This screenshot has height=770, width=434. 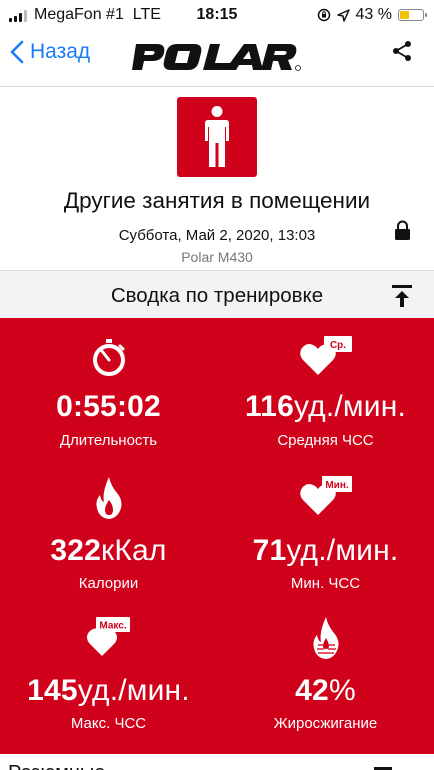 What do you see at coordinates (108, 636) in the screenshot?
I see `heart-max-icon: Макс.` at bounding box center [108, 636].